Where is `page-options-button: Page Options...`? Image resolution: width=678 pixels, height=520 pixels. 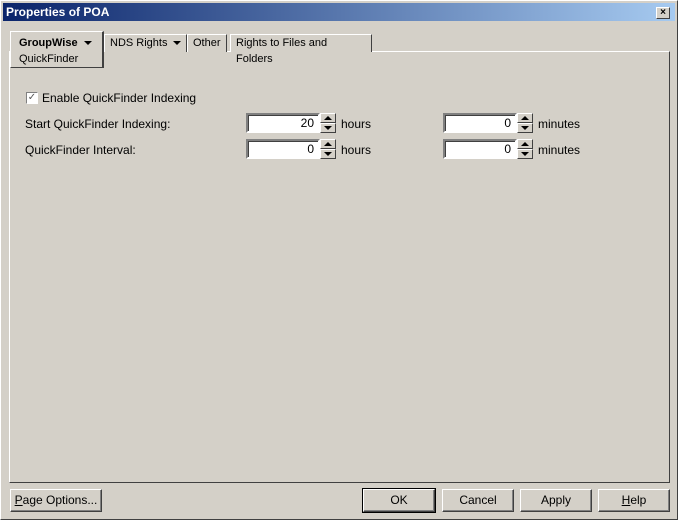 page-options-button: Page Options... is located at coordinates (56, 500).